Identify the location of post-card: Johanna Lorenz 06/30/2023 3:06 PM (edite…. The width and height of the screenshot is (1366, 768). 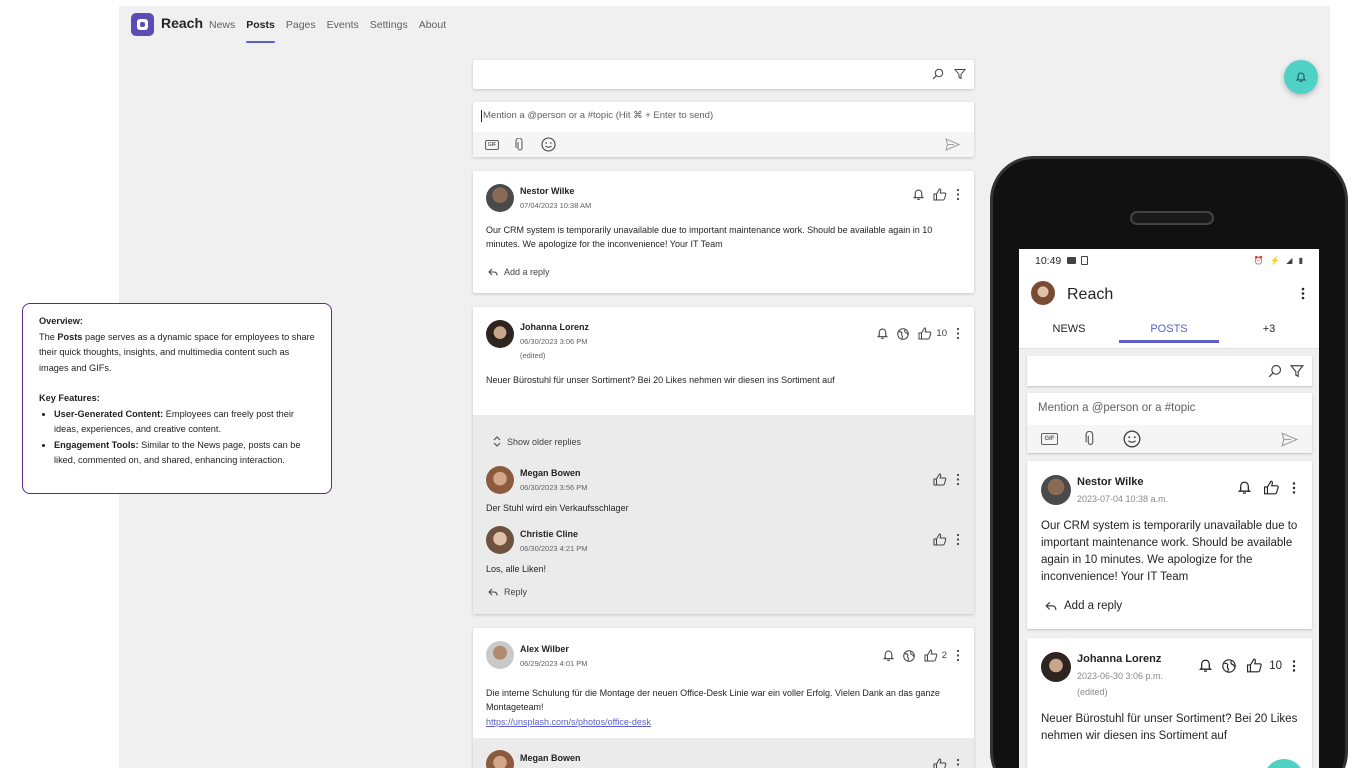
(723, 460).